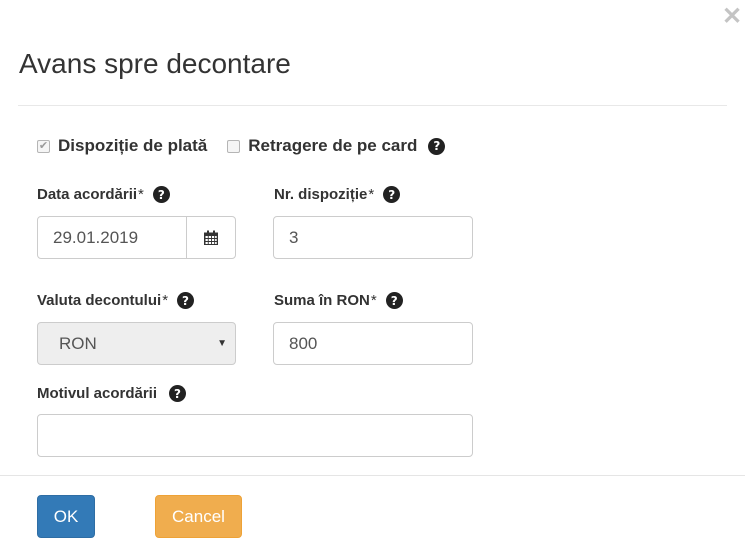 This screenshot has width=745, height=555. Describe the element at coordinates (732, 17) in the screenshot. I see `close-icon: ✕` at that location.